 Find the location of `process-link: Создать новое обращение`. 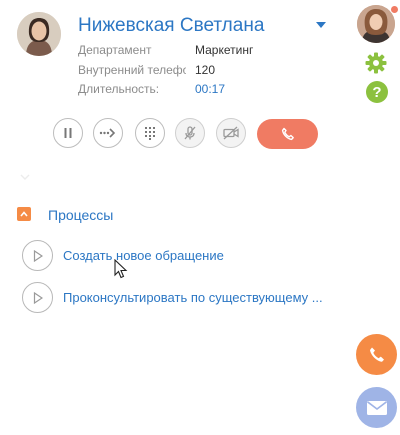

process-link: Создать новое обращение is located at coordinates (143, 255).